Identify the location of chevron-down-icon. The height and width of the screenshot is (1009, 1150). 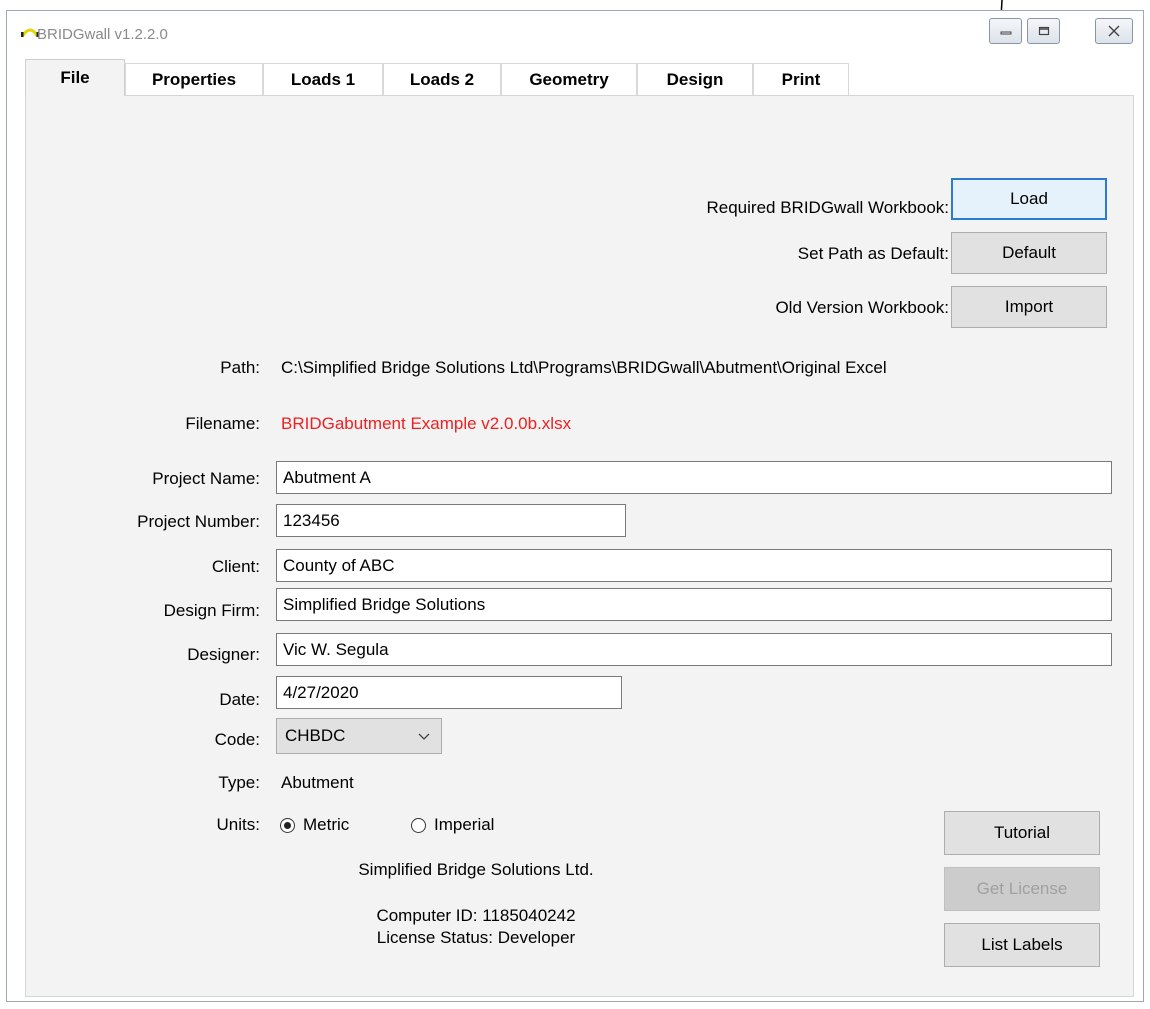
(424, 736).